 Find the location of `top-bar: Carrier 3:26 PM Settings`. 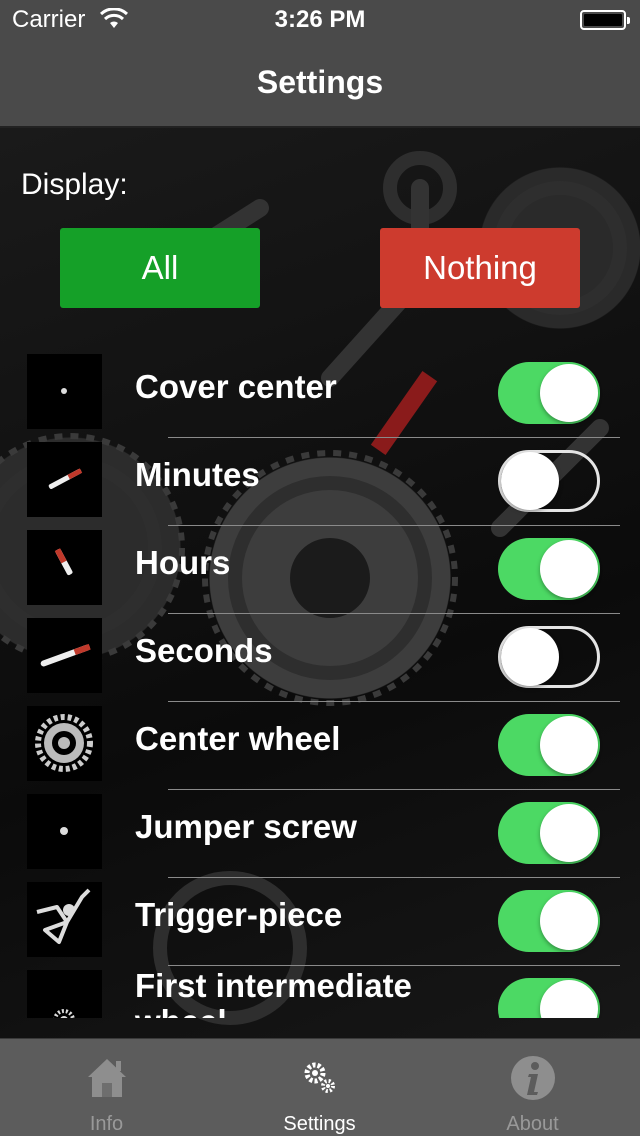

top-bar: Carrier 3:26 PM Settings is located at coordinates (320, 64).